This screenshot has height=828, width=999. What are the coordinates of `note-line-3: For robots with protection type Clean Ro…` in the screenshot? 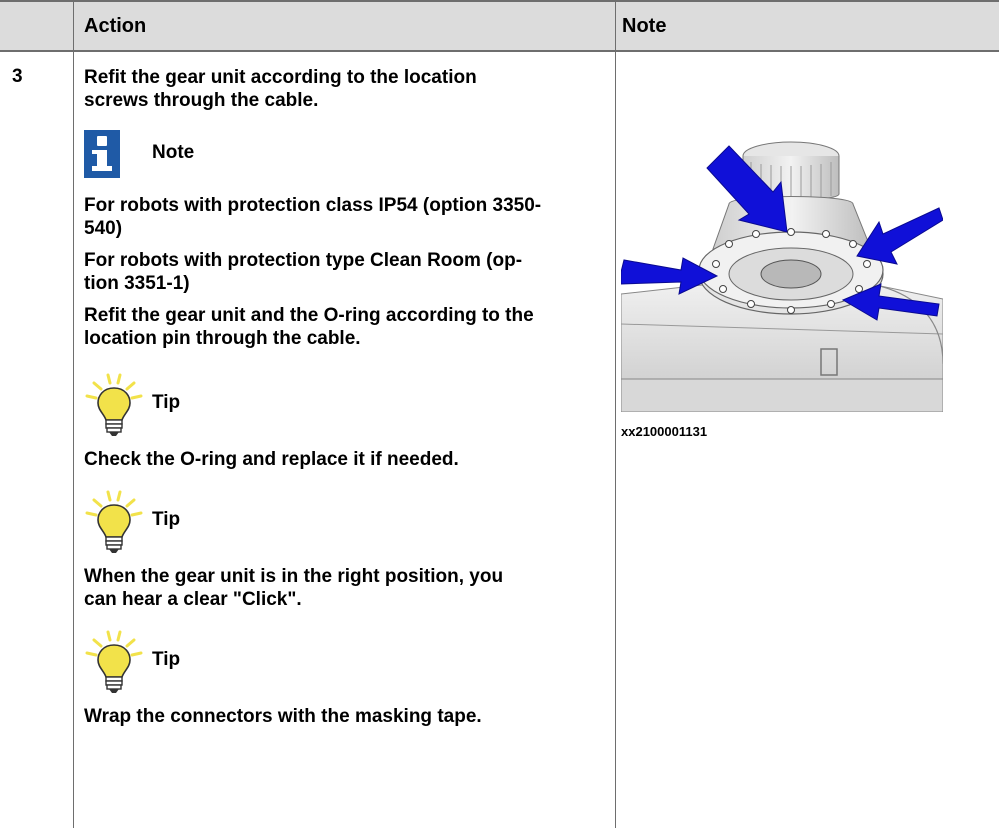 It's located at (303, 260).